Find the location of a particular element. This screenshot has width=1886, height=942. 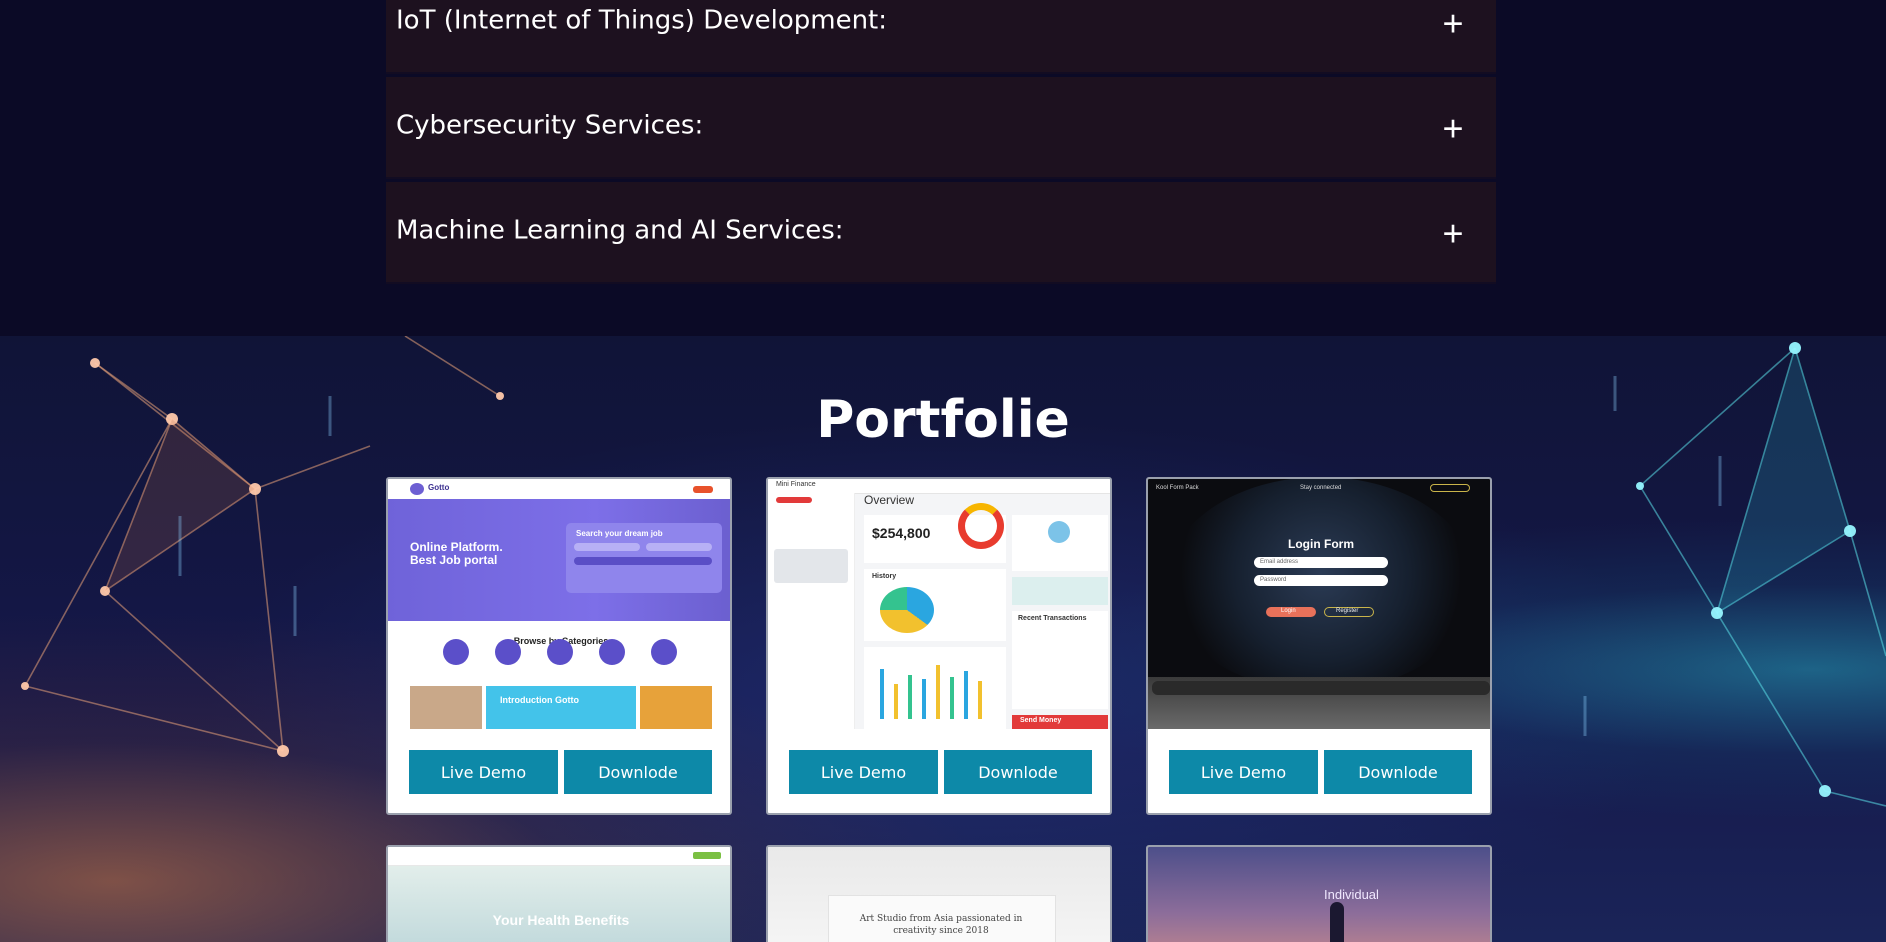

thumb-transactions: Recent Transactions is located at coordinates (1052, 618).